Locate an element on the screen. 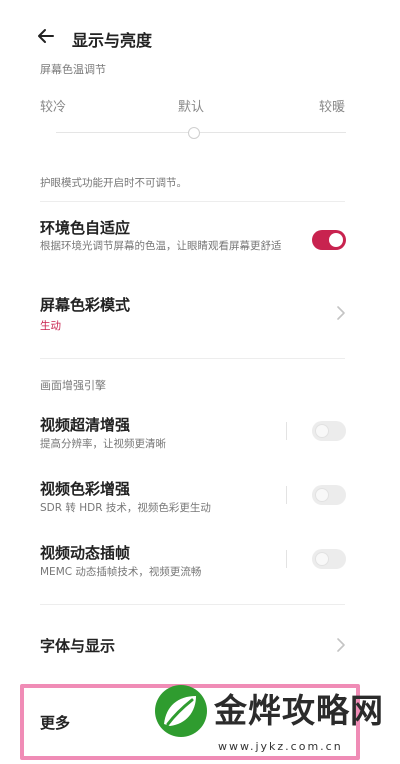  video-color-subtitle: SDR 转 HDR 技术，视频色彩更生动 is located at coordinates (125, 508).